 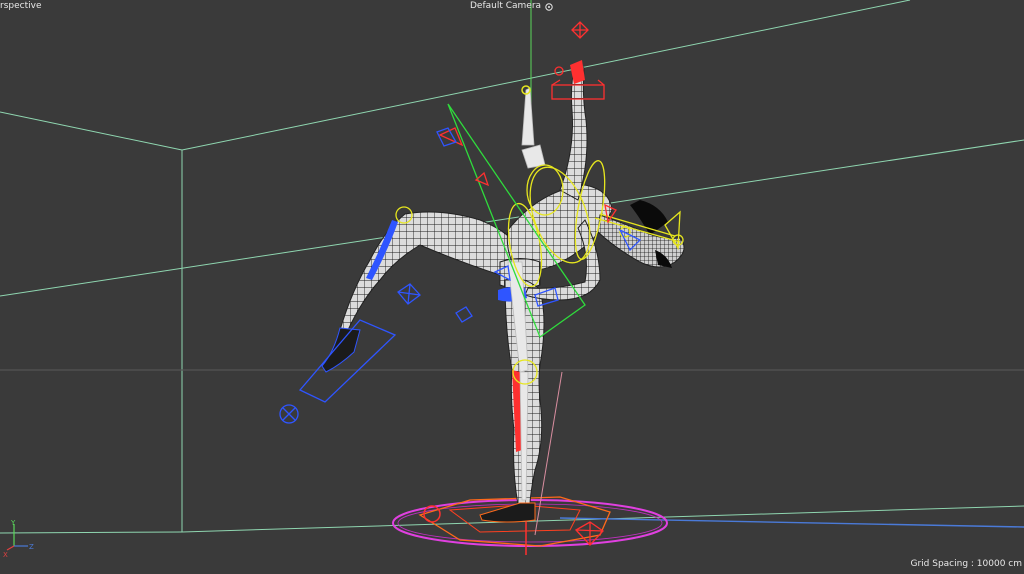 What do you see at coordinates (966, 564) in the screenshot?
I see `grid-spacing-label: Grid Spacing : 10000 cm` at bounding box center [966, 564].